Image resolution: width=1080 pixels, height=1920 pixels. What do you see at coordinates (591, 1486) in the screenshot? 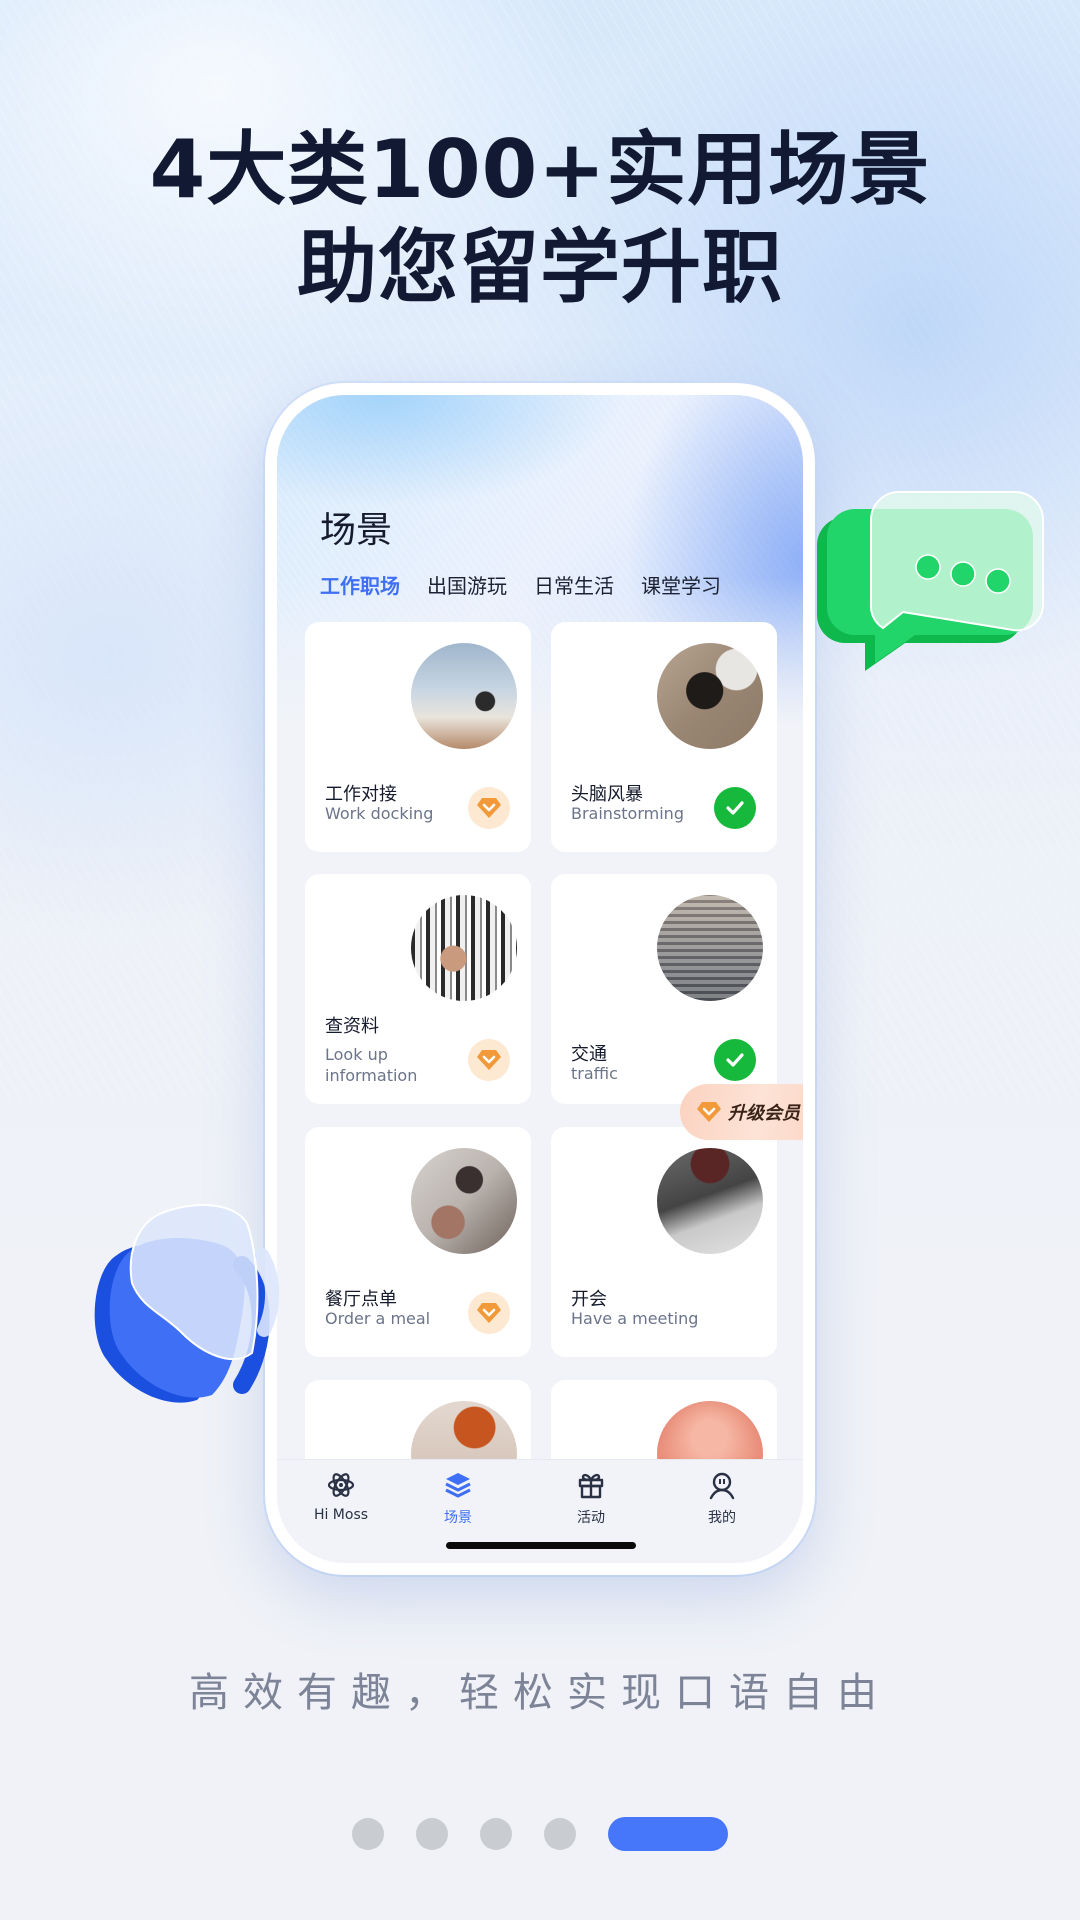
I see `gift-icon` at bounding box center [591, 1486].